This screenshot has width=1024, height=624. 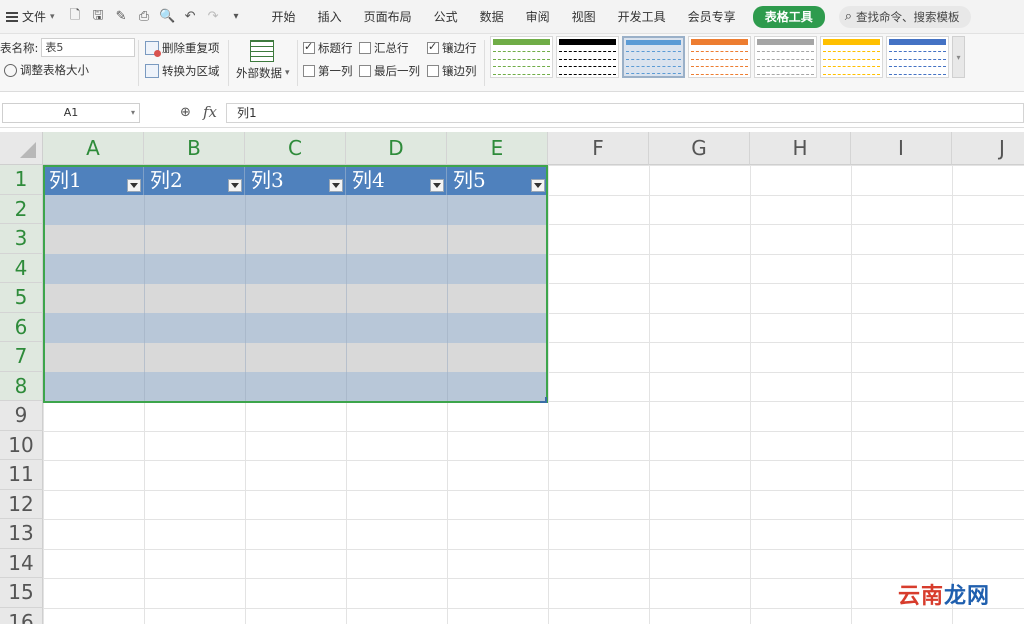 What do you see at coordinates (182, 71) in the screenshot?
I see `convert-to-range-button: 转换为区域` at bounding box center [182, 71].